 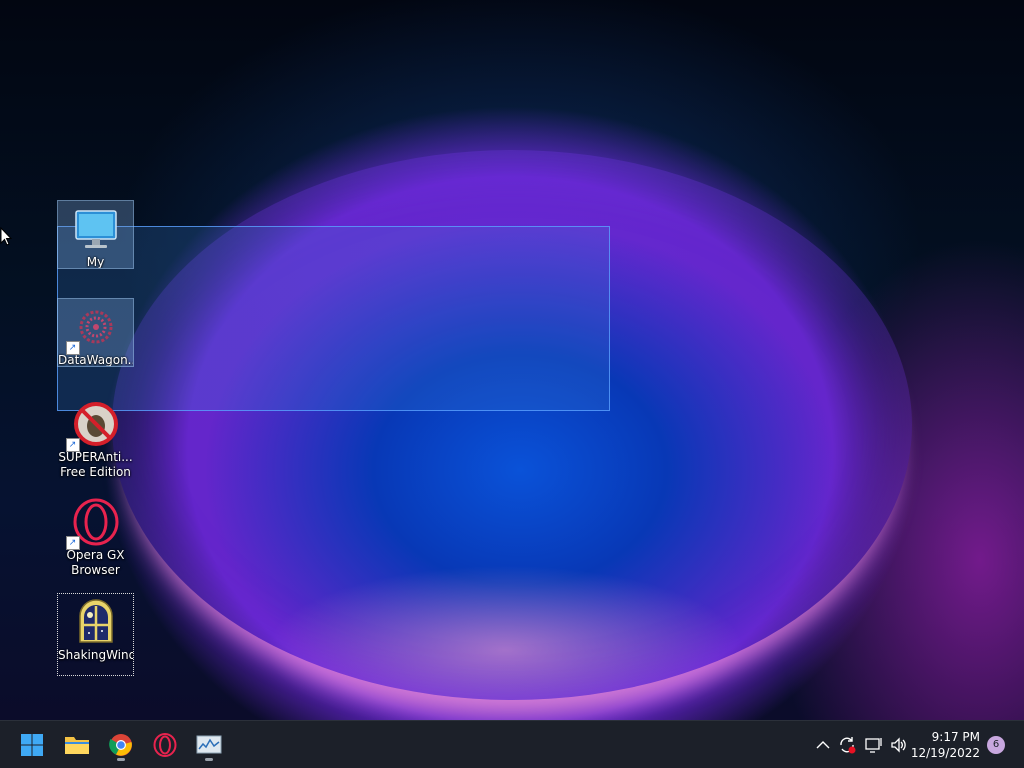 I want to click on datawagon-icon: ↗, so click(x=92, y=329).